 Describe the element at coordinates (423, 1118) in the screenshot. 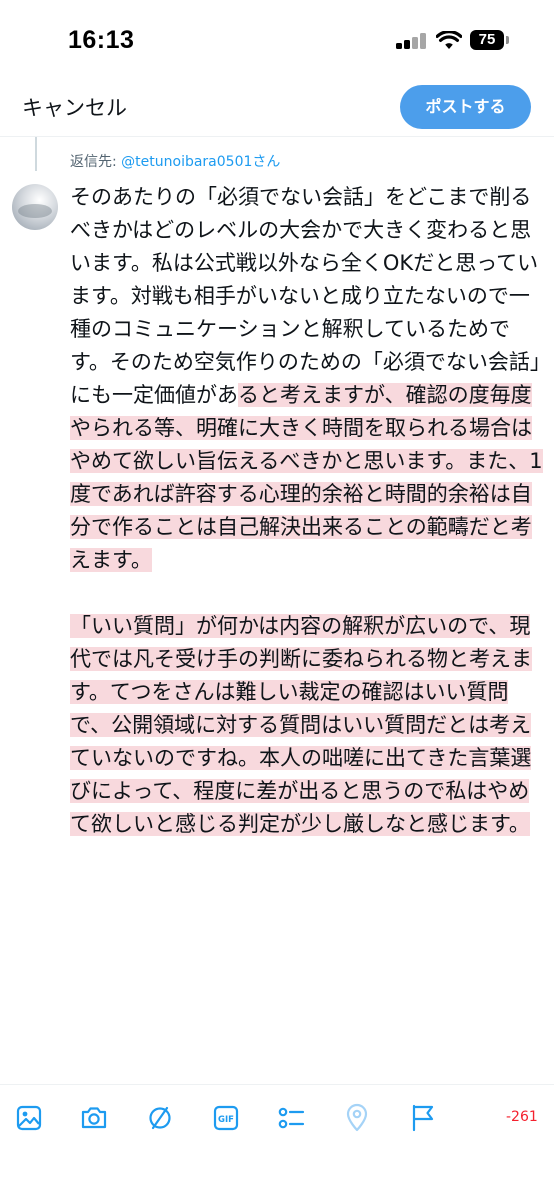

I see `flag-icon` at that location.